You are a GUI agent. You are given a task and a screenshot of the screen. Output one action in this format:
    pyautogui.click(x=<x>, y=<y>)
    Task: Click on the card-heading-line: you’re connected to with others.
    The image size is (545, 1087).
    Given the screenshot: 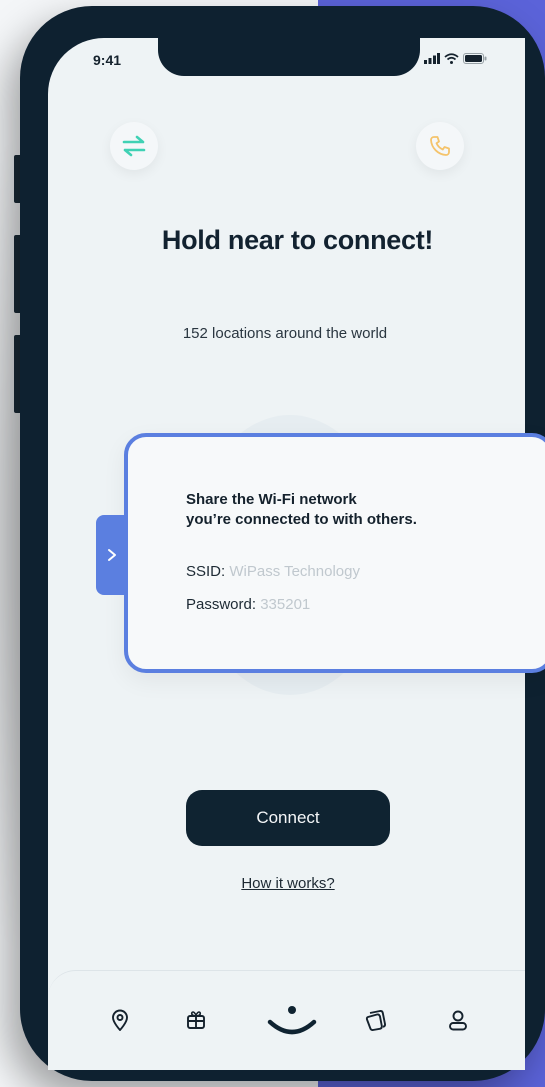 What is the action you would take?
    pyautogui.click(x=301, y=519)
    